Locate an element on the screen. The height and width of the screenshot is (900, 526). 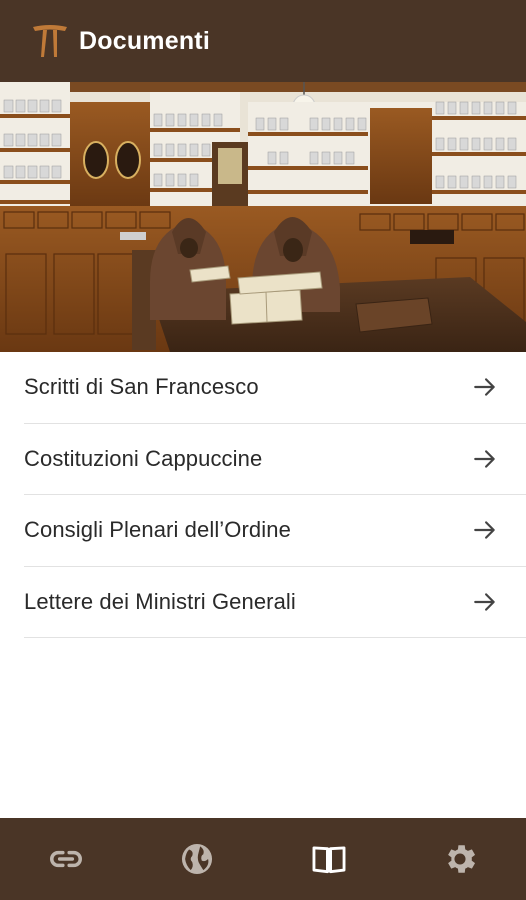
nav-link-button is located at coordinates (66, 859).